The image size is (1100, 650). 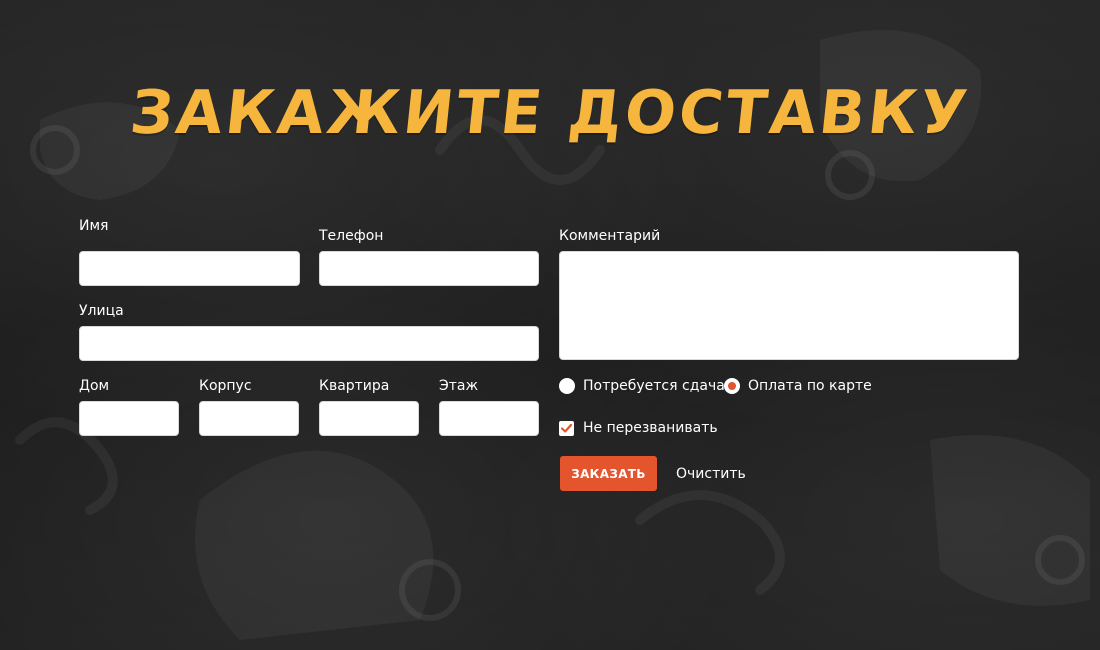 I want to click on payment-option-change-label: Потребуется сдача, so click(x=654, y=386).